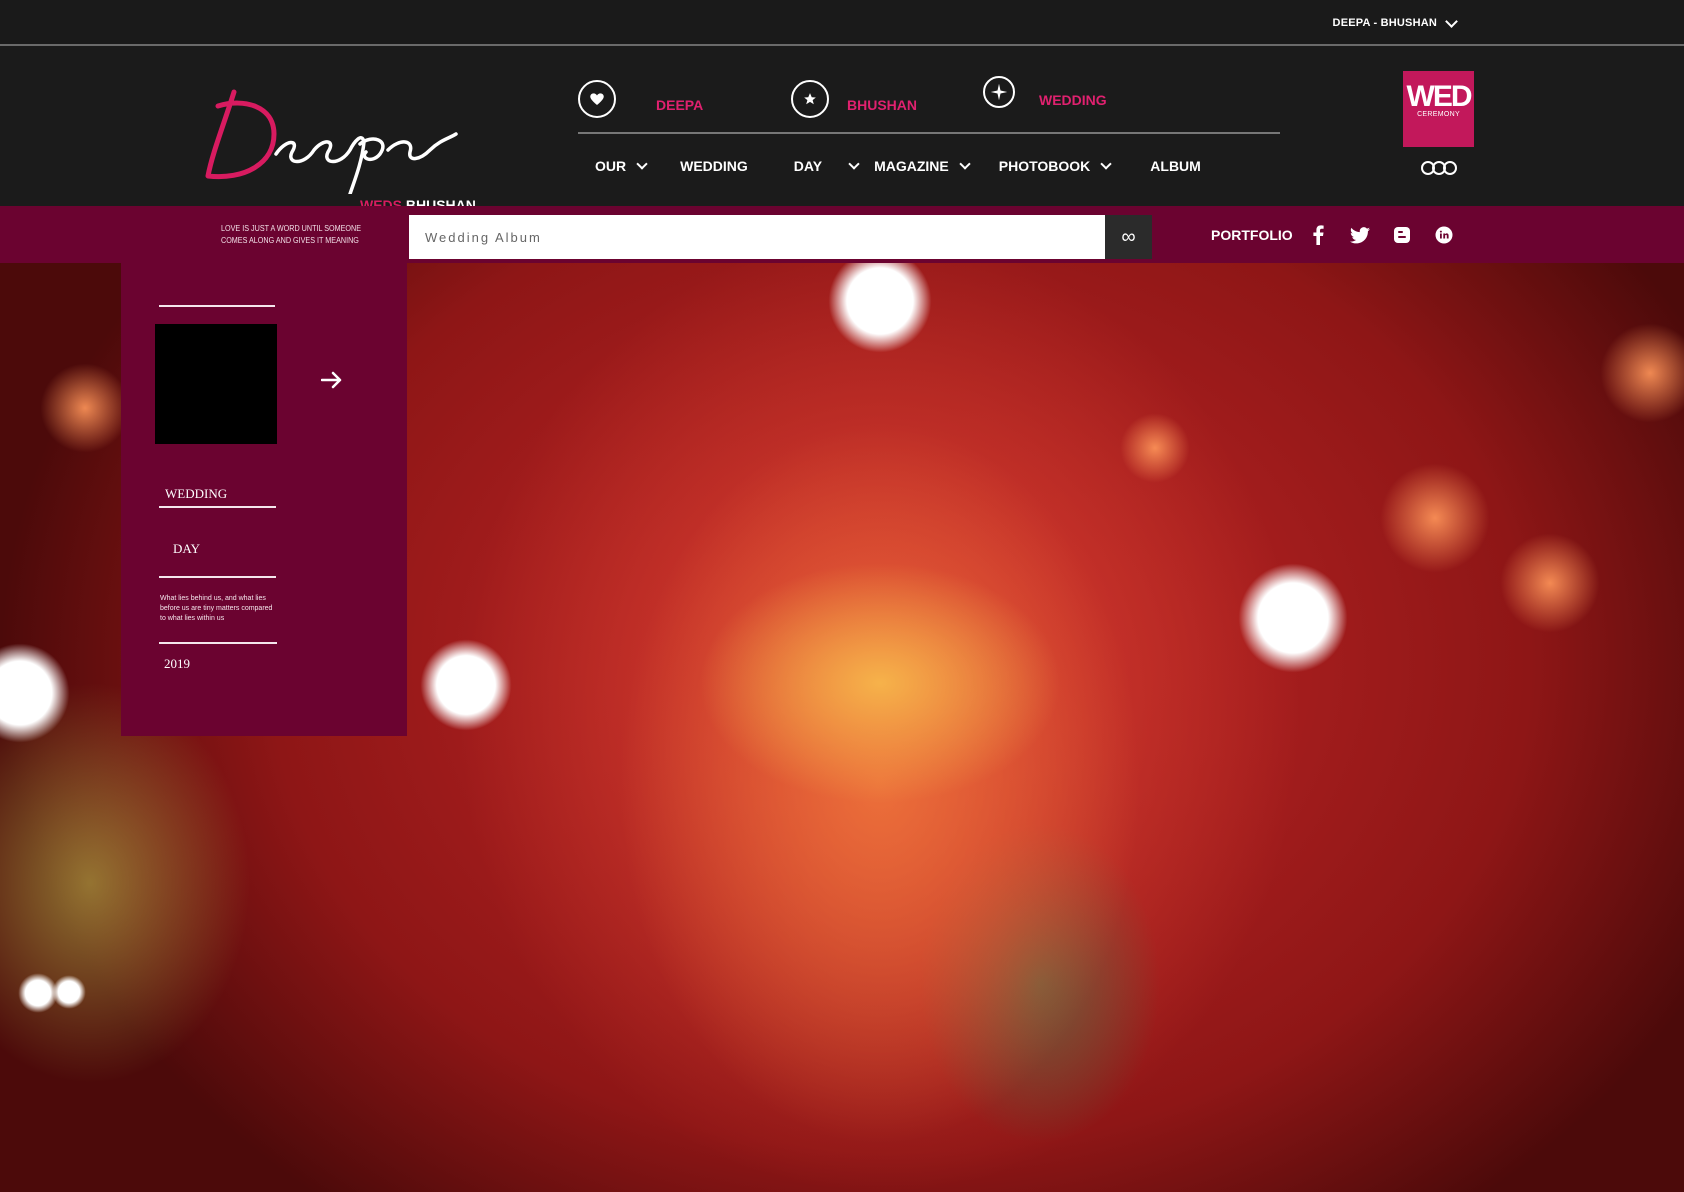  Describe the element at coordinates (640, 99) in the screenshot. I see `couple-item-deepa: DEEPA` at that location.